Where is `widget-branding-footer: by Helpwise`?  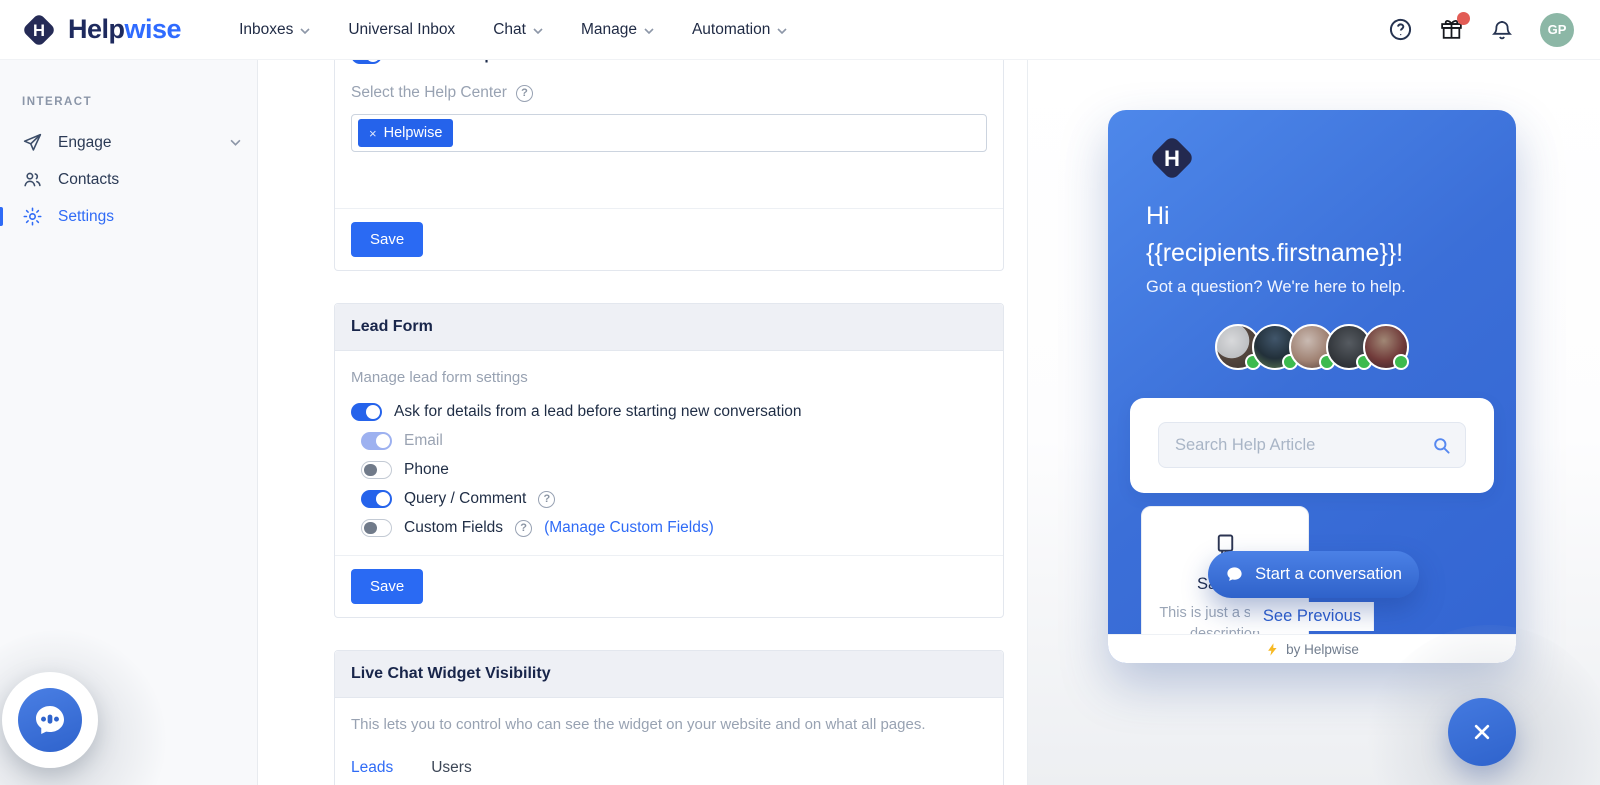 widget-branding-footer: by Helpwise is located at coordinates (1312, 648).